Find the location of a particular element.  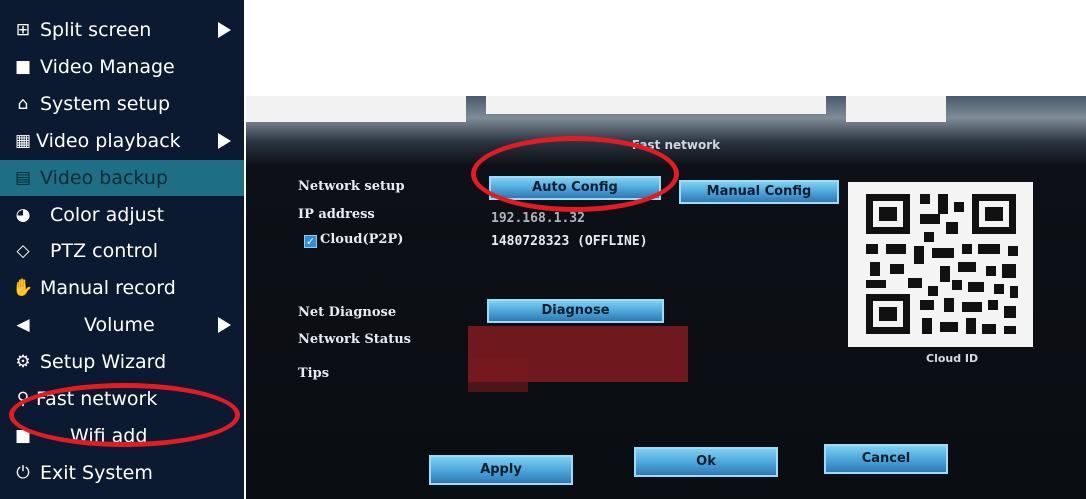

cloud-id-value: 1480728323 (OFFLINE) is located at coordinates (569, 241).